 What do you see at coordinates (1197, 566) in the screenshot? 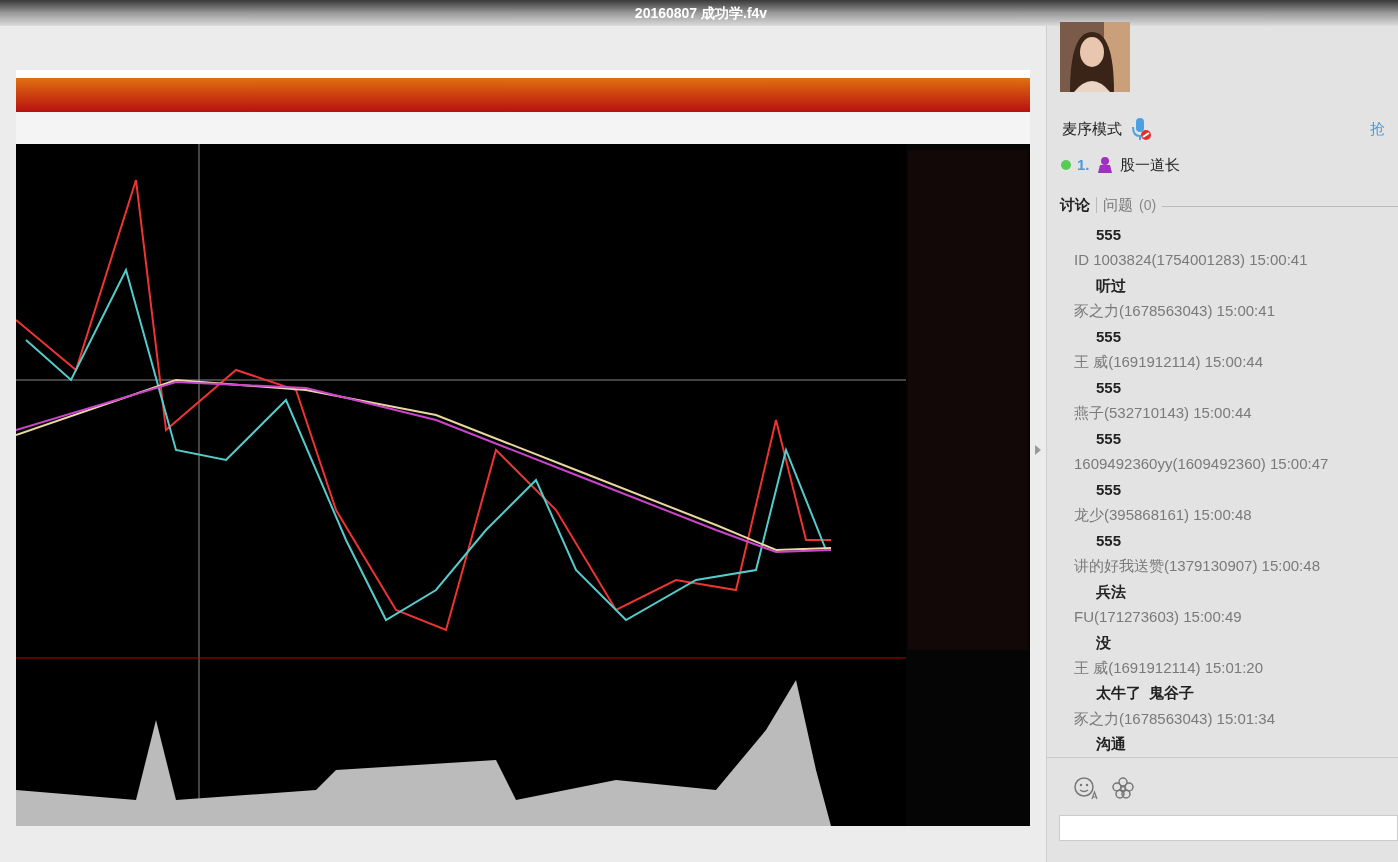
I see `message-sender: 讲的好我送赞(1379130907) 15:00:48` at bounding box center [1197, 566].